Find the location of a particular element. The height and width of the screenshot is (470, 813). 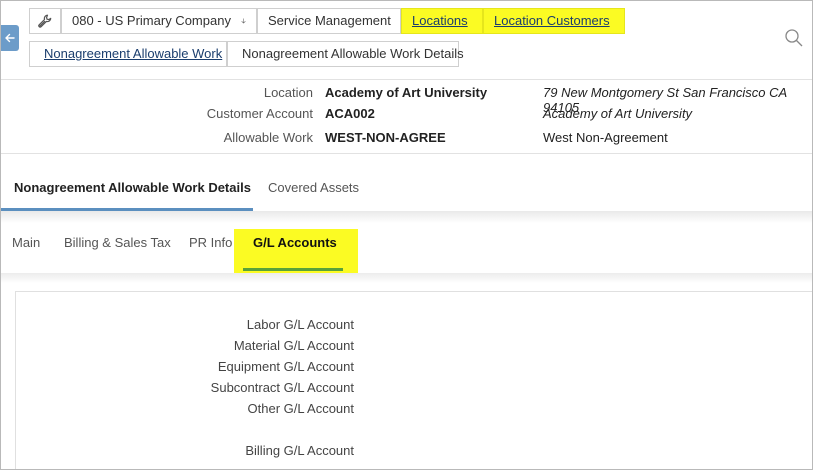

locations-label: Locations is located at coordinates (440, 20).